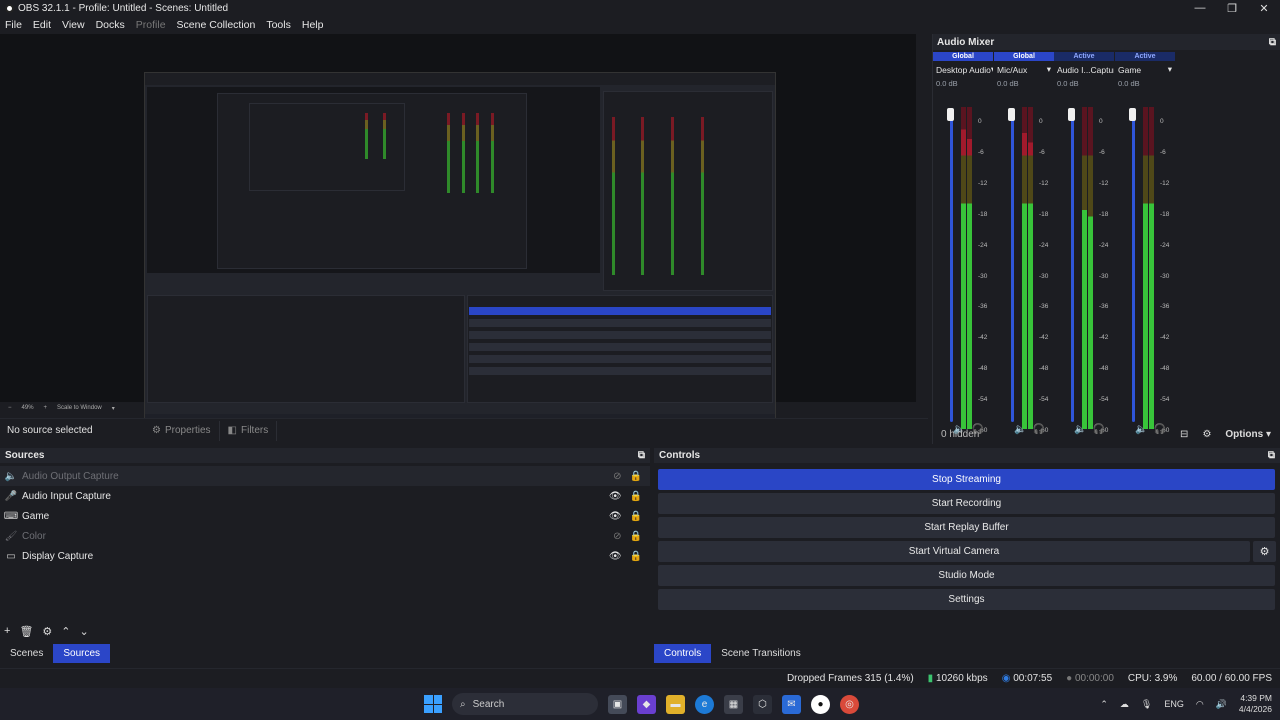 Image resolution: width=1280 pixels, height=720 pixels. What do you see at coordinates (1151, 268) in the screenshot?
I see `level-meter` at bounding box center [1151, 268].